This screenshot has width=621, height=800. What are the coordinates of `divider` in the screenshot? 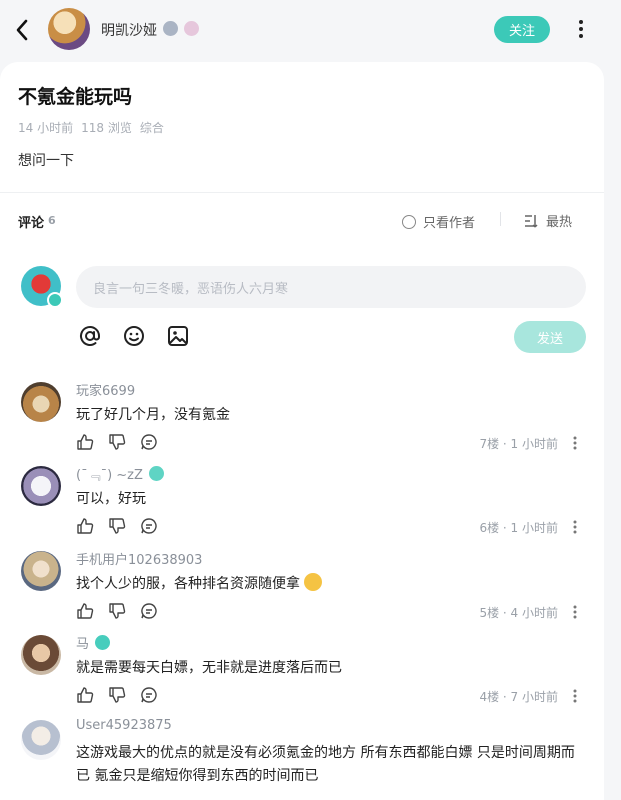 It's located at (302, 192).